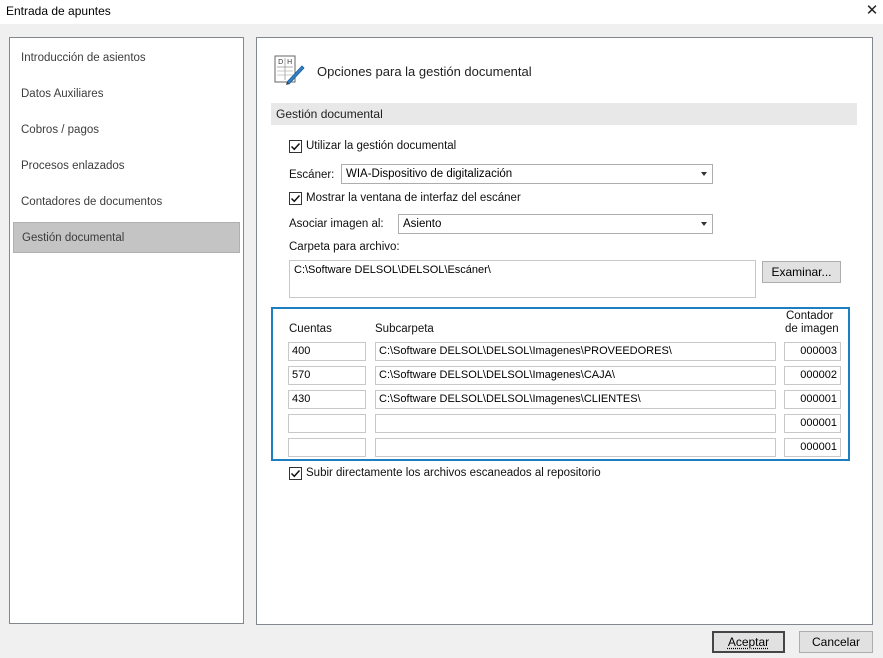 The width and height of the screenshot is (883, 658). Describe the element at coordinates (310, 329) in the screenshot. I see `column-header-accounts: Cuentas` at that location.